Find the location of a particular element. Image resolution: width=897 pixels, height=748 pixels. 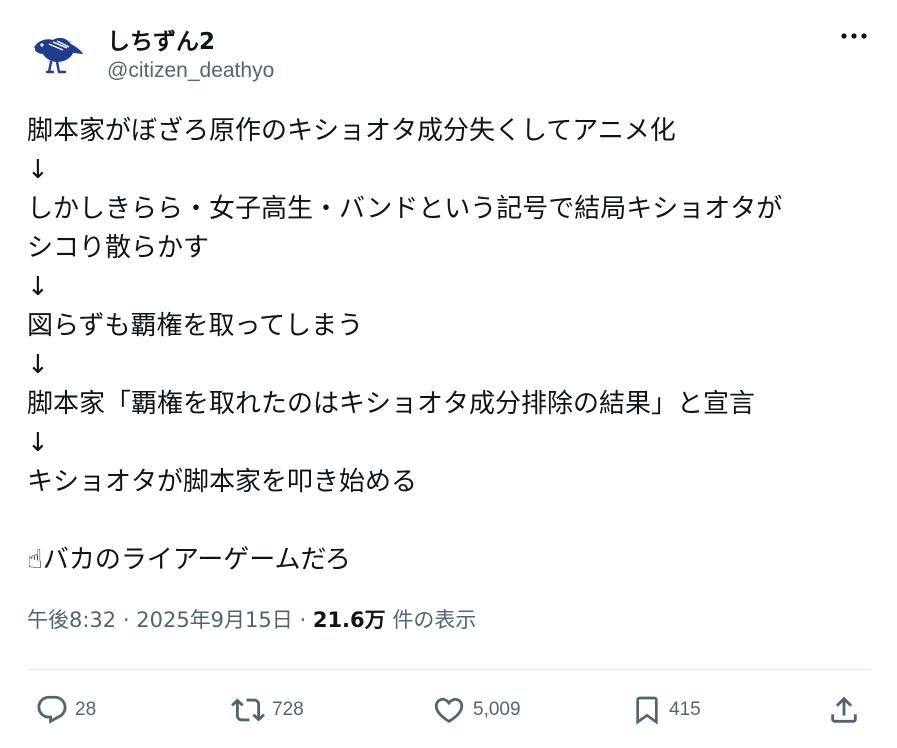

bird-avatar-icon is located at coordinates (59, 52).